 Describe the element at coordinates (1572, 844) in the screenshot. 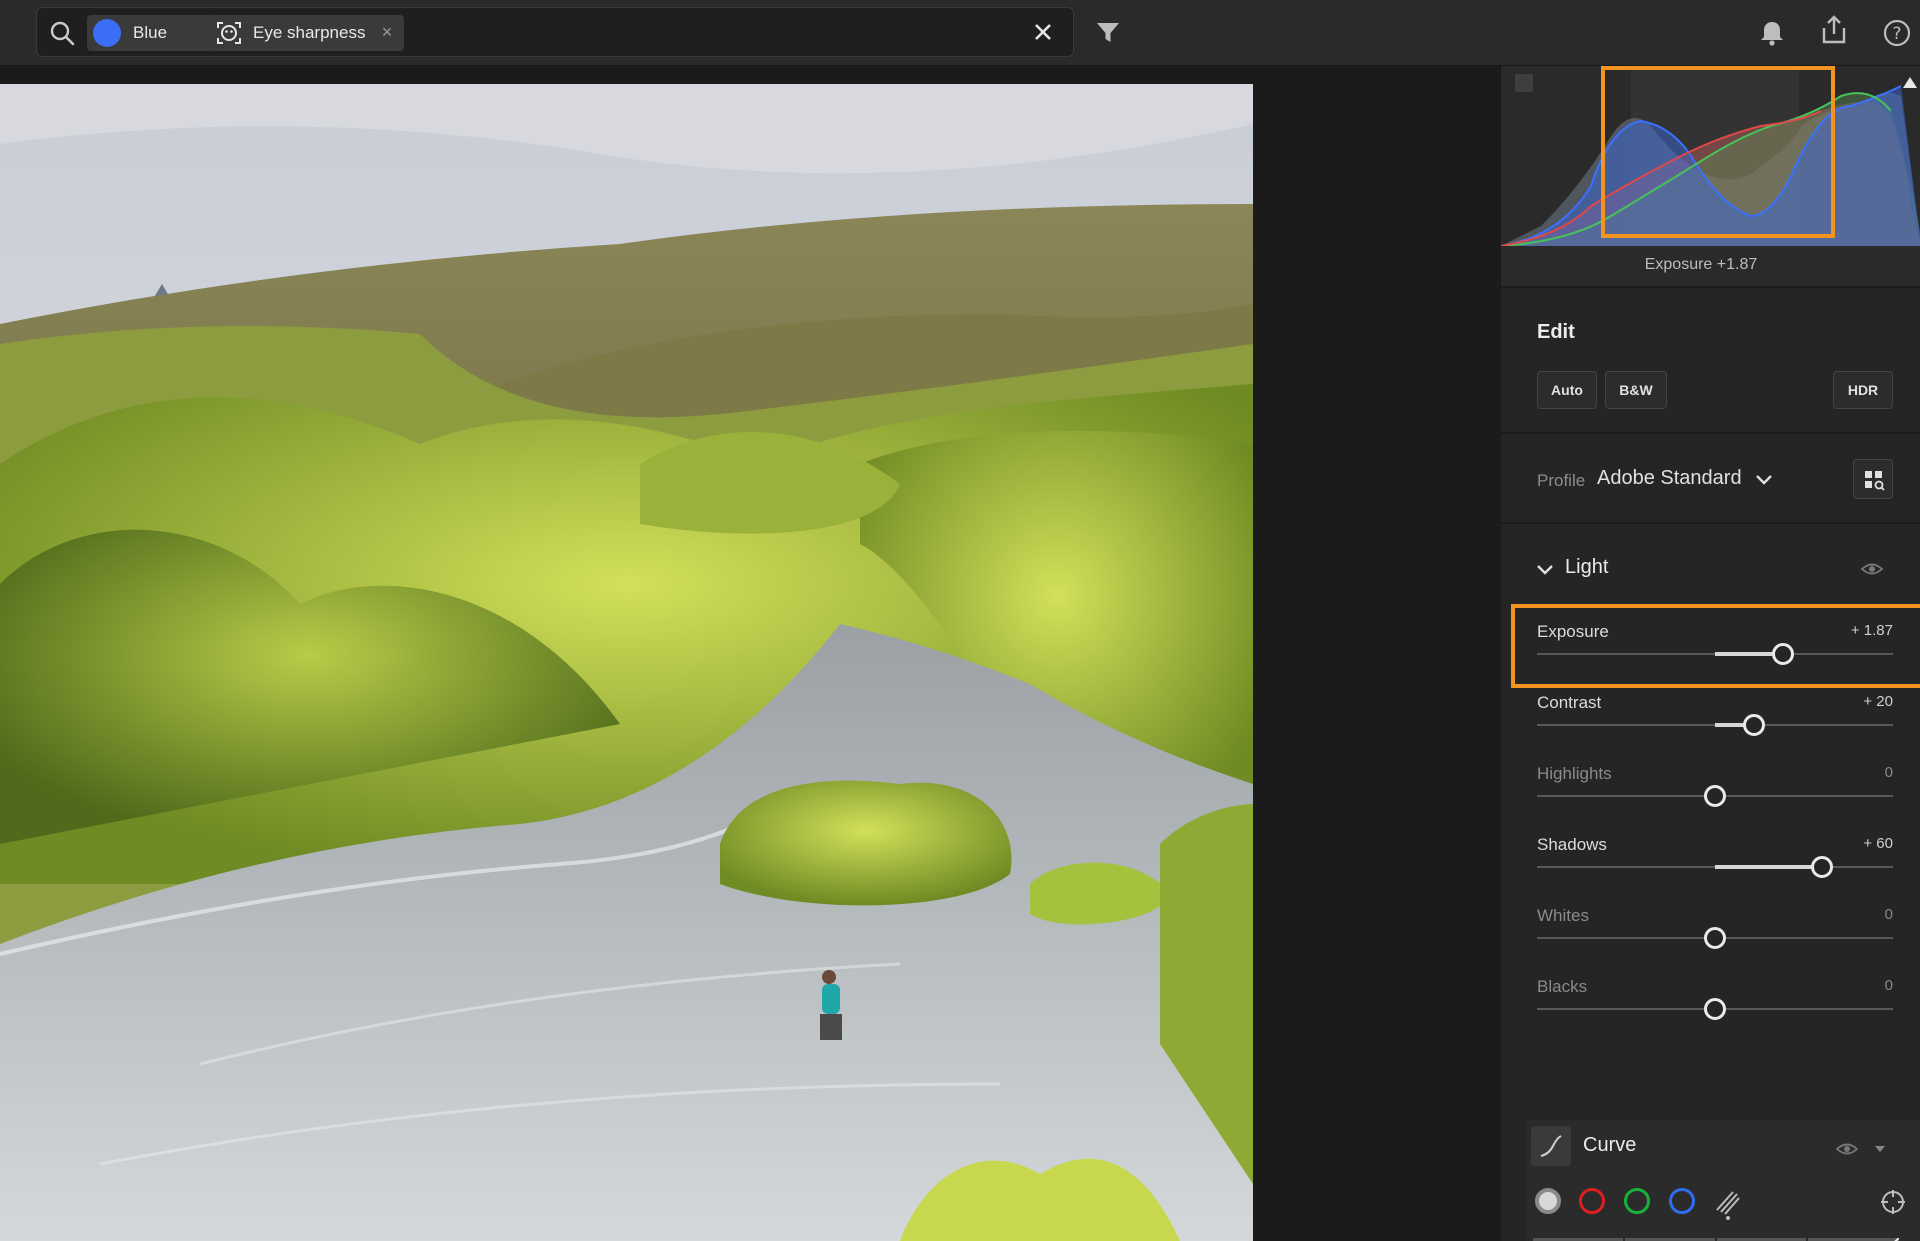

I see `slider-label: Shadows` at that location.